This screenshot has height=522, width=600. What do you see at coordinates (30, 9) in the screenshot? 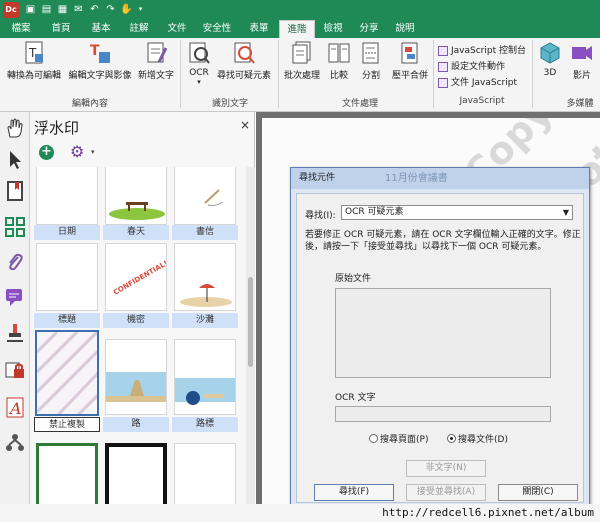
I see `open-icon: ▣` at bounding box center [30, 9].